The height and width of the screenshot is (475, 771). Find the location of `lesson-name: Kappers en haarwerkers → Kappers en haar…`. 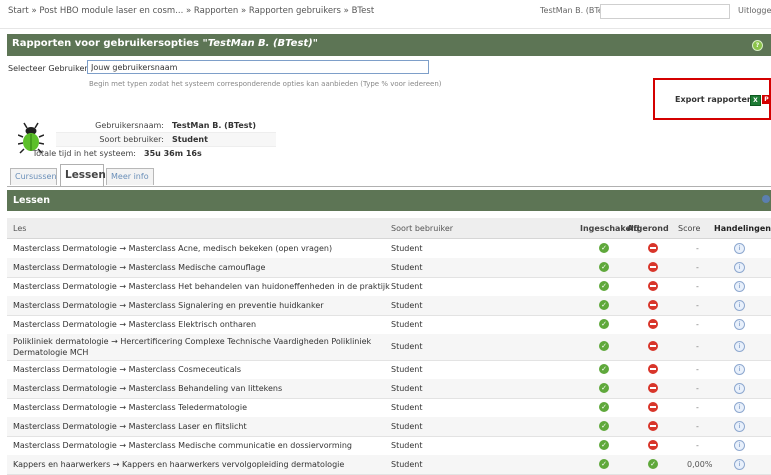

lesson-name: Kappers en haarwerkers → Kappers en haar… is located at coordinates (179, 464).